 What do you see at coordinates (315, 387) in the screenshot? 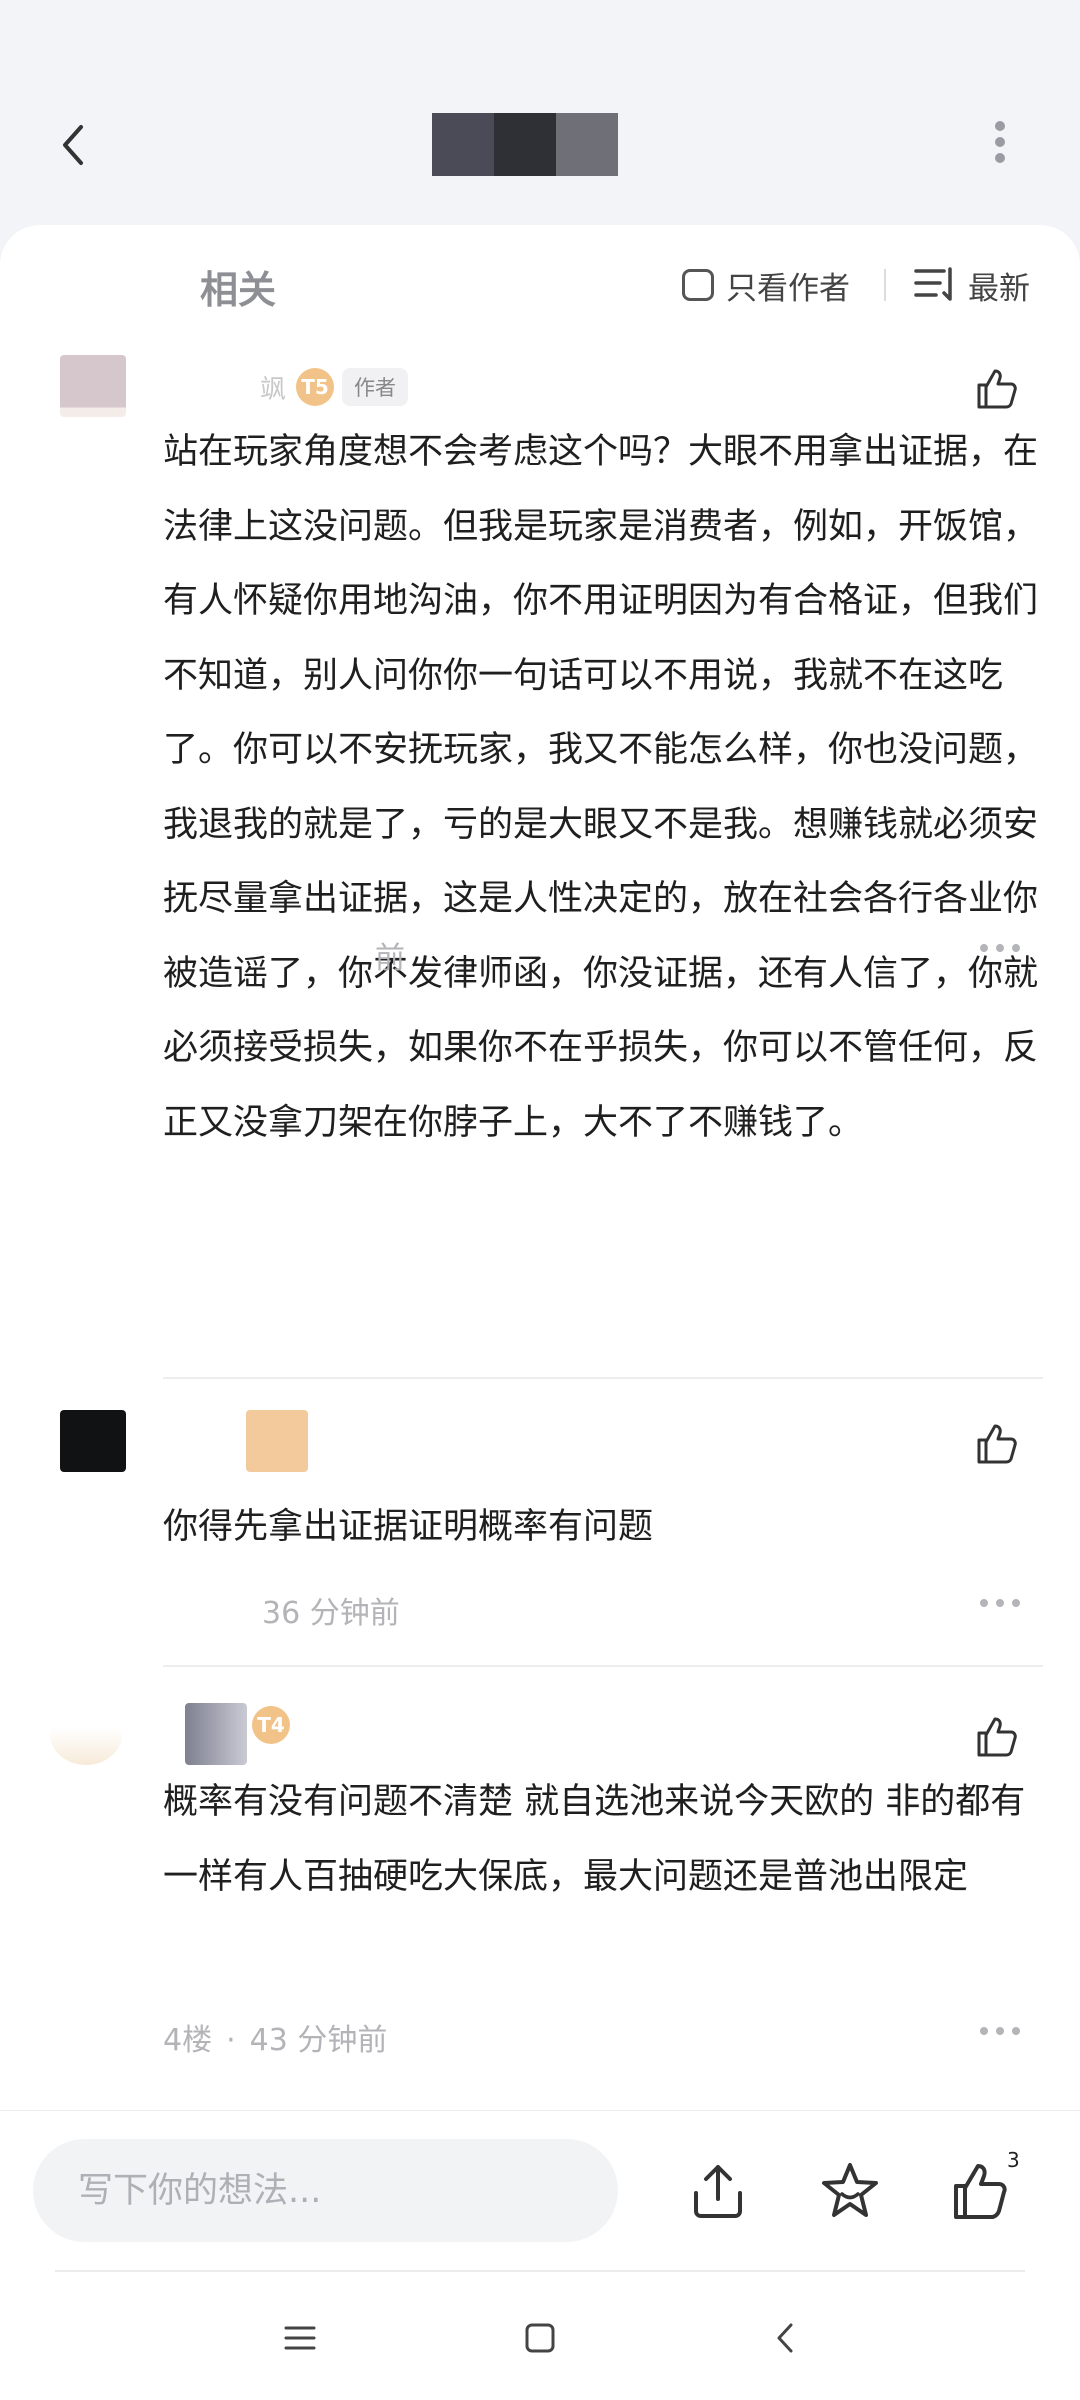
I see `level-badge: T5` at bounding box center [315, 387].